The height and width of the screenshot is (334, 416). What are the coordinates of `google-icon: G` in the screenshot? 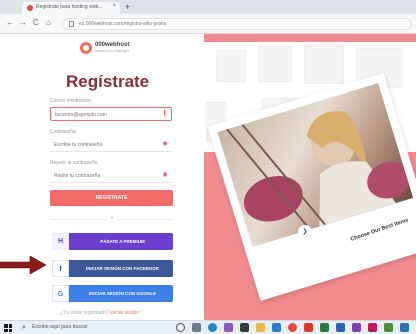 It's located at (60, 293).